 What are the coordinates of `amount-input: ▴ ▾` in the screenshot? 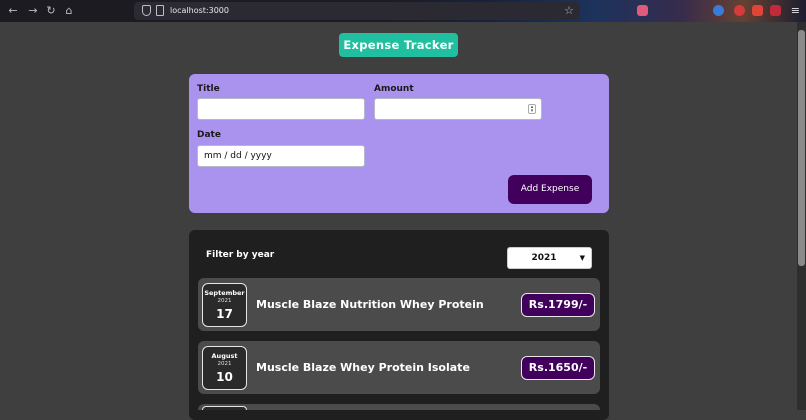 It's located at (458, 109).